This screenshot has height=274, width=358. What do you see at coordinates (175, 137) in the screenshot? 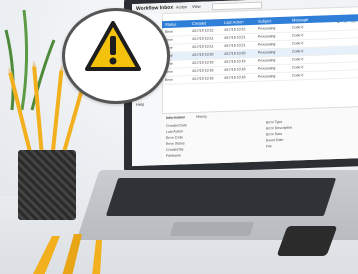
I see `detail-label: Error Code` at bounding box center [175, 137].